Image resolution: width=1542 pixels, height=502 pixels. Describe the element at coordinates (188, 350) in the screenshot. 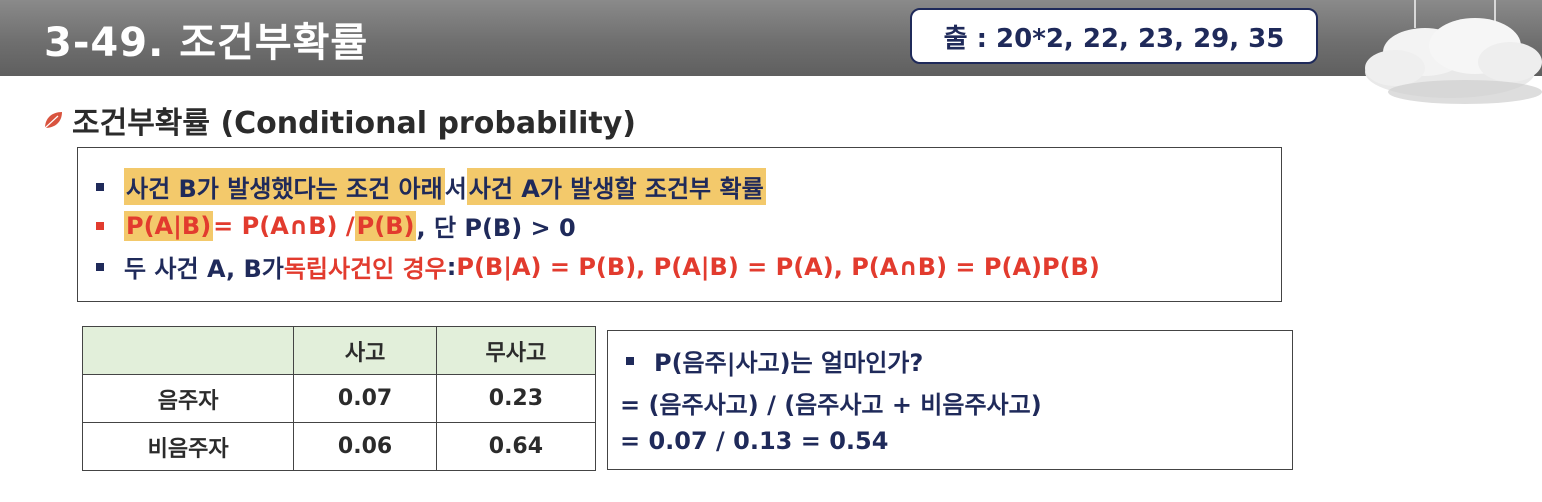

I see `table-header-cell` at that location.